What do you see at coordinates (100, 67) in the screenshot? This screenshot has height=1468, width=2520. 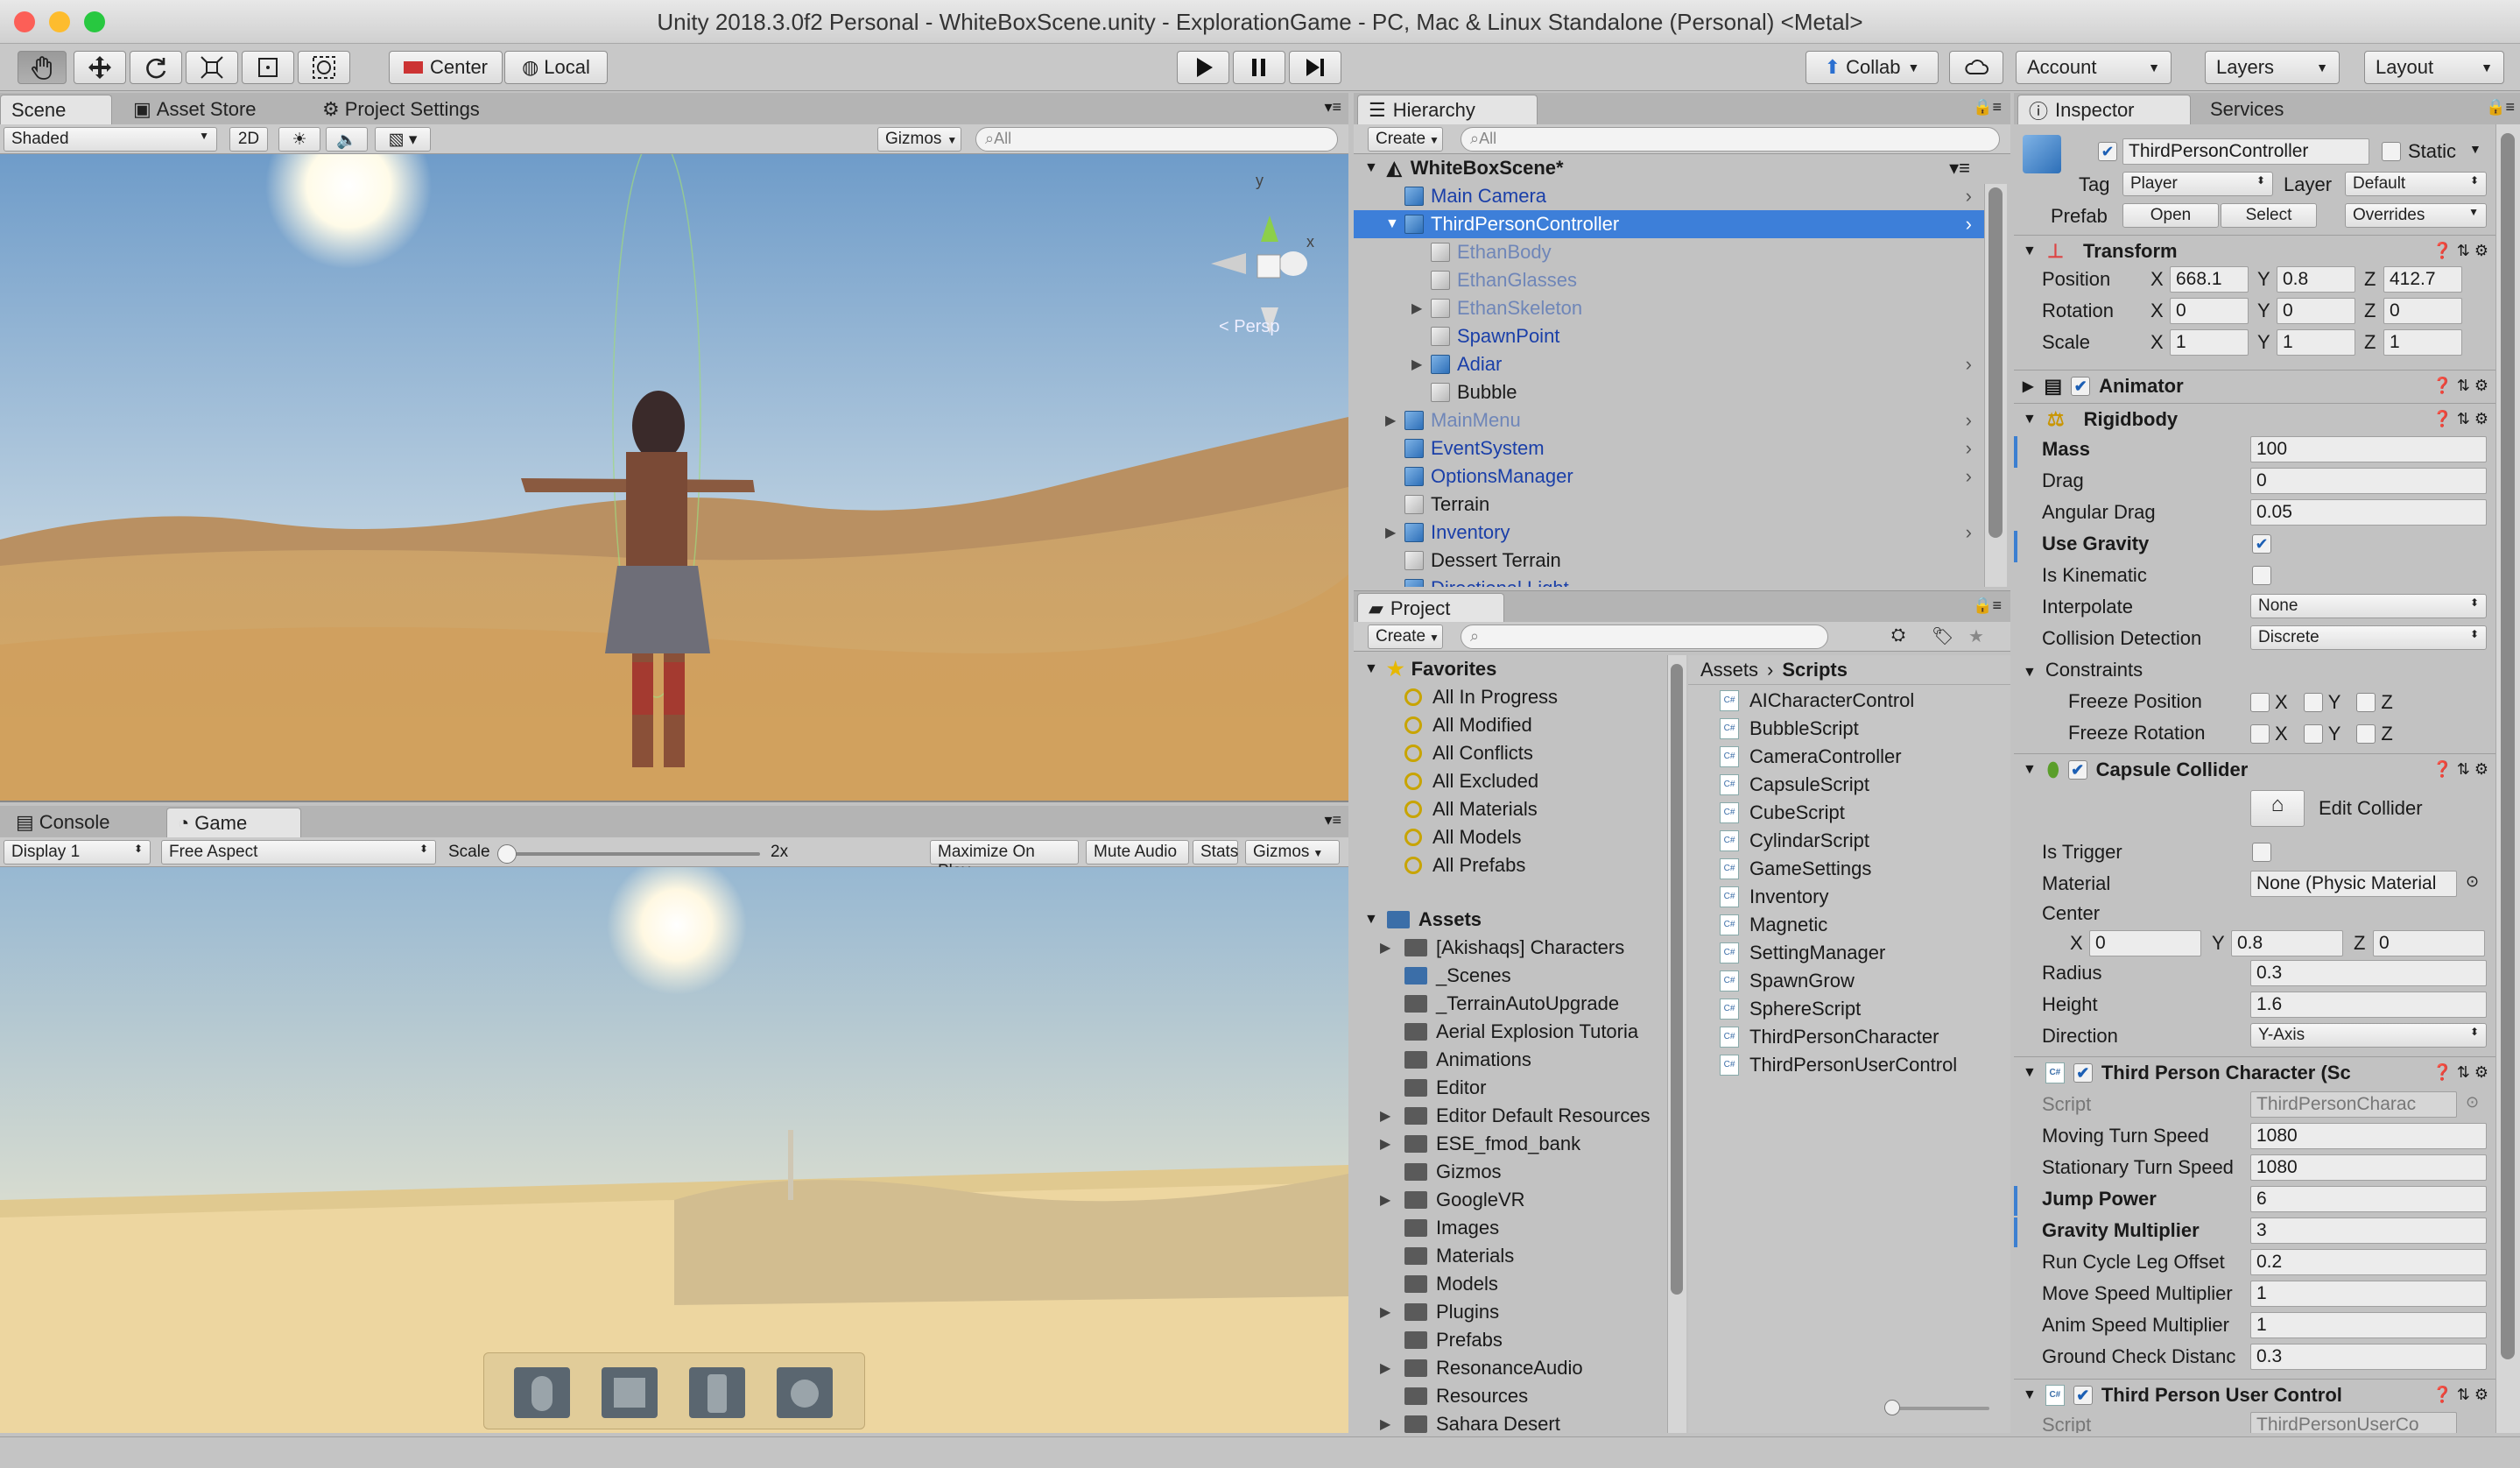 I see `move-tool-button` at bounding box center [100, 67].